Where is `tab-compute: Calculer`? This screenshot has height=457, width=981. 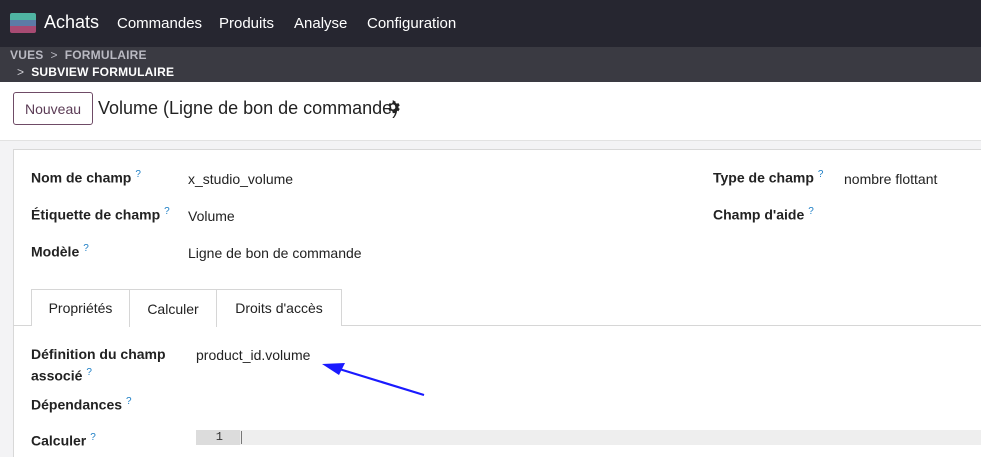 tab-compute: Calculer is located at coordinates (173, 308).